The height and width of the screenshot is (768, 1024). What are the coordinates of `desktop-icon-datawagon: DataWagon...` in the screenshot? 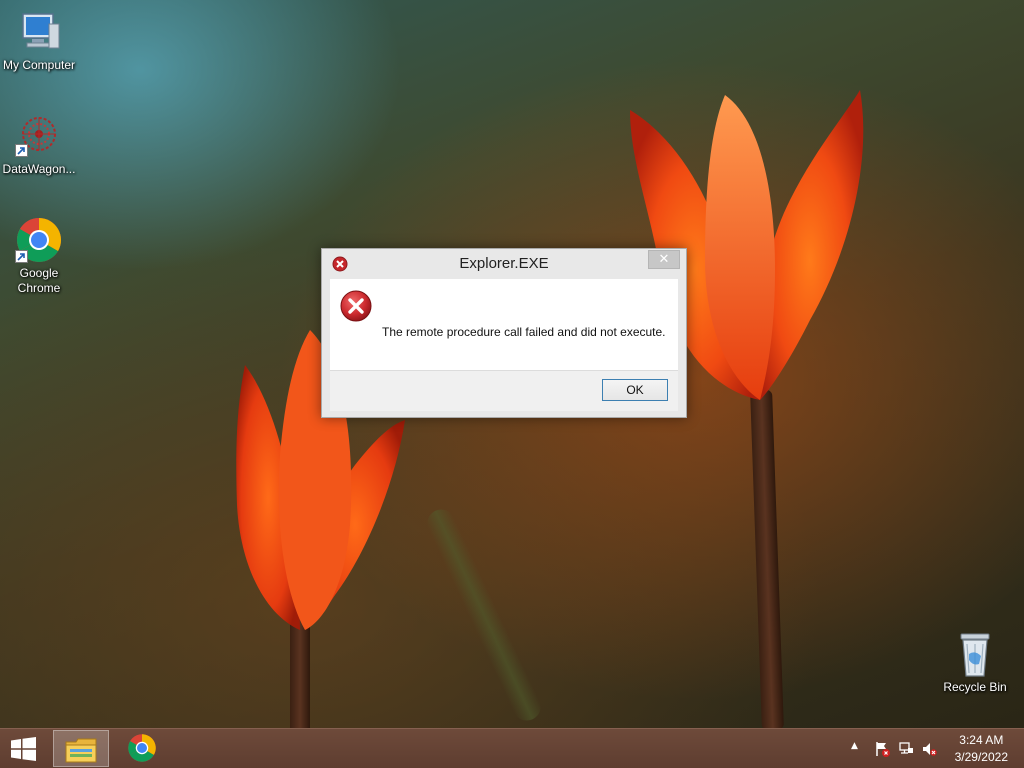 It's located at (39, 144).